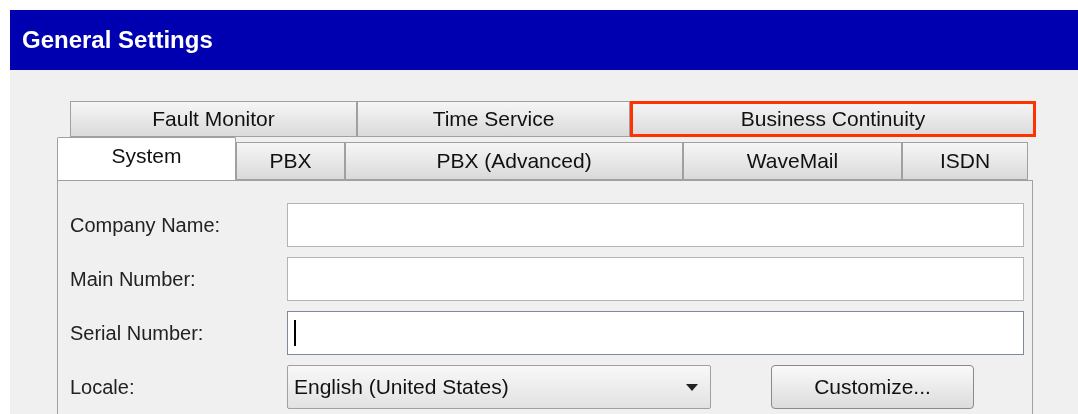  I want to click on tab: WaveMail, so click(792, 161).